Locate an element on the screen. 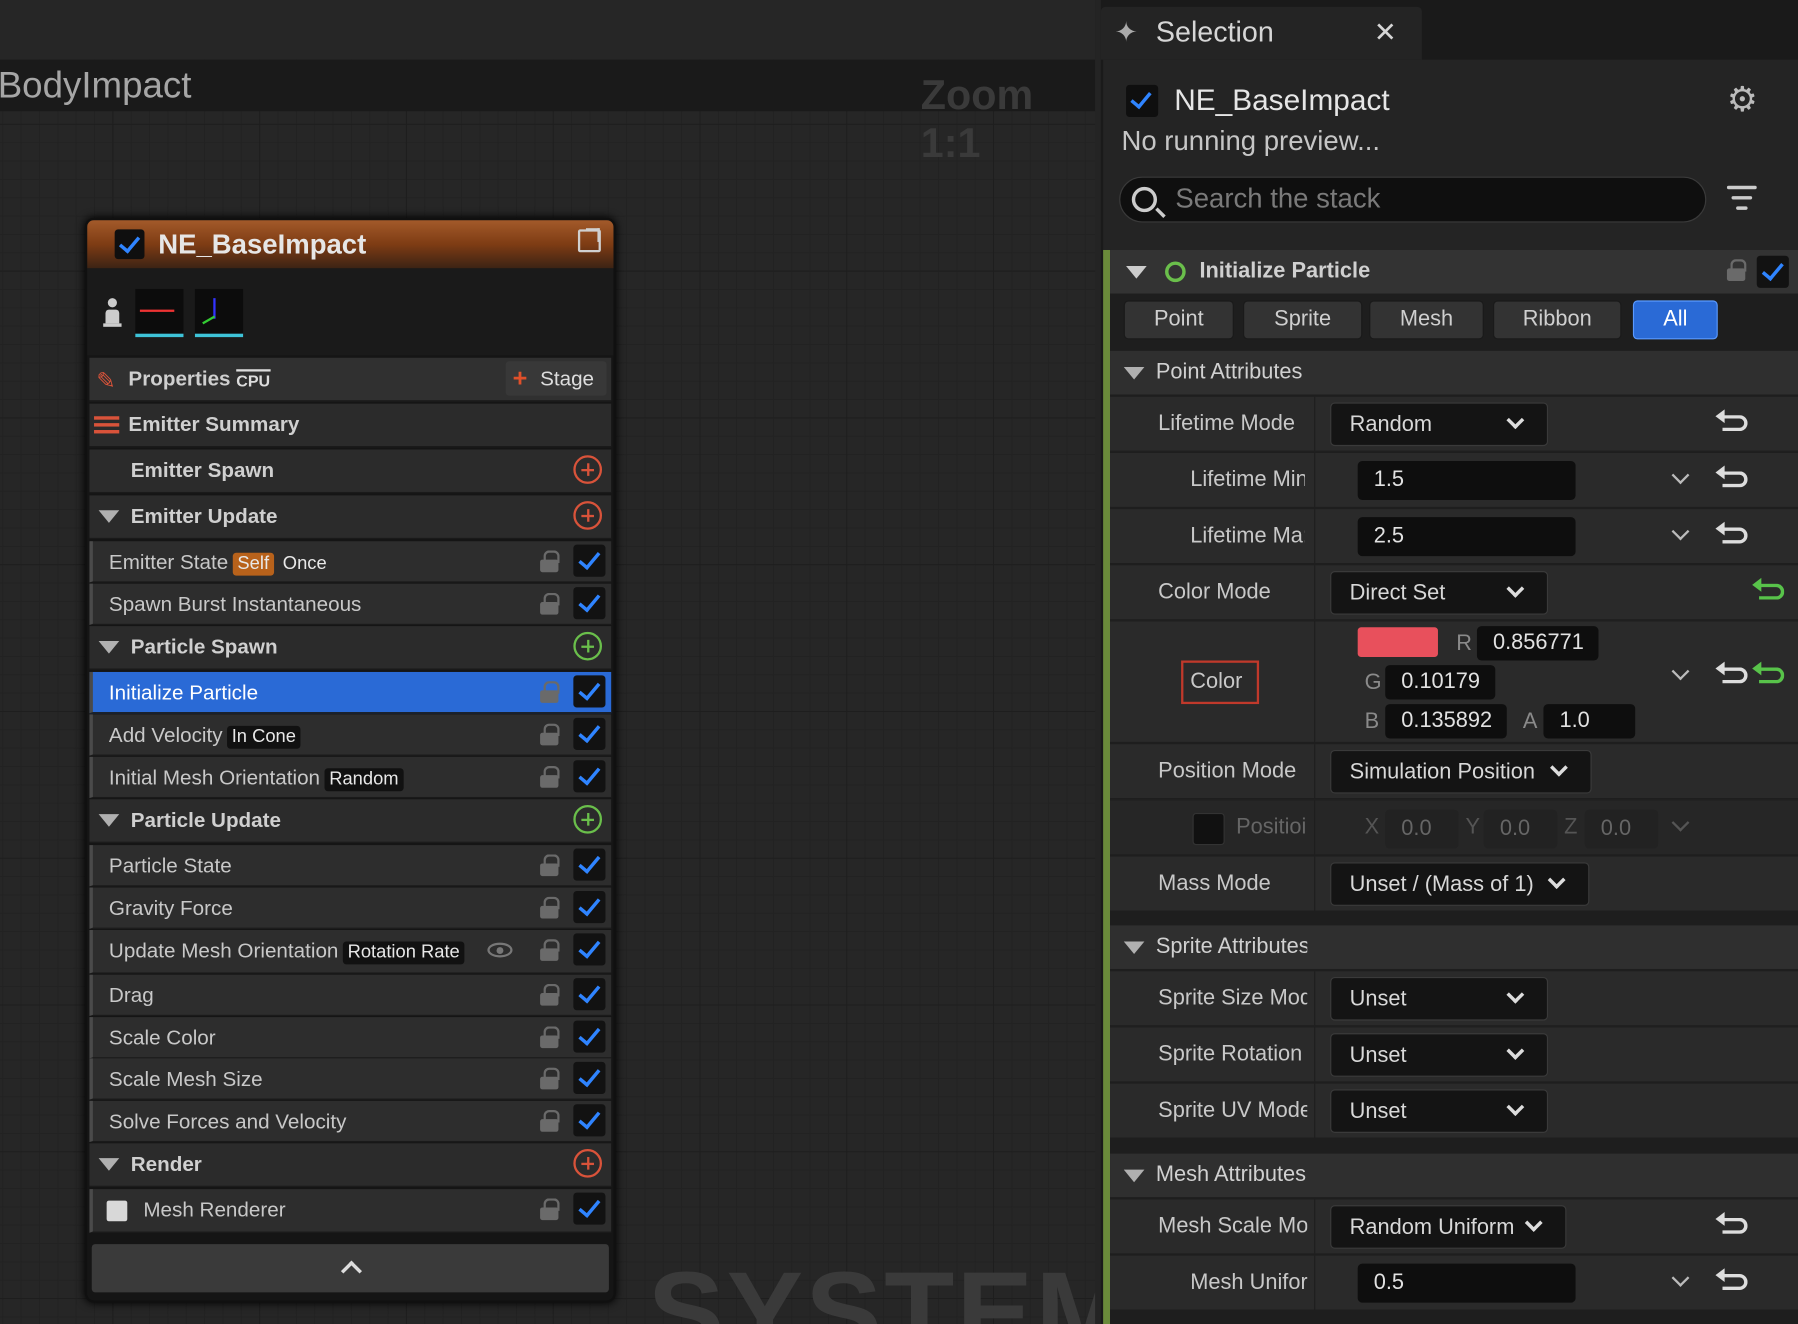 This screenshot has height=1324, width=1798. module-solve-forces: Solve Forces and Velocity is located at coordinates (350, 1121).